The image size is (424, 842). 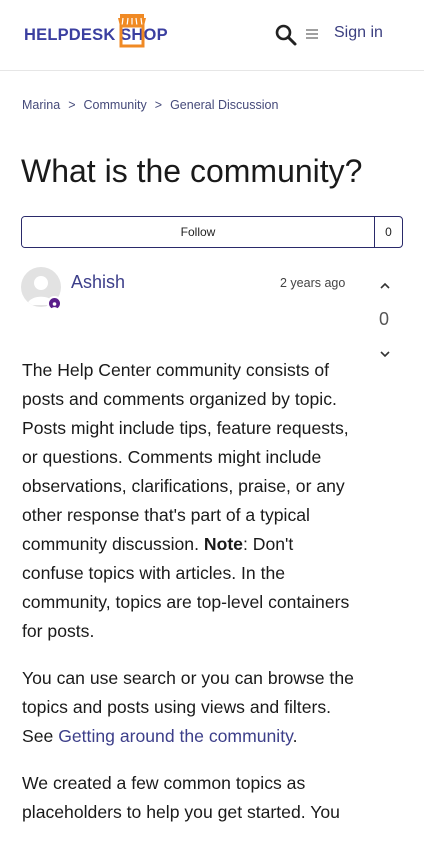 I want to click on chevron-down-icon, so click(x=385, y=354).